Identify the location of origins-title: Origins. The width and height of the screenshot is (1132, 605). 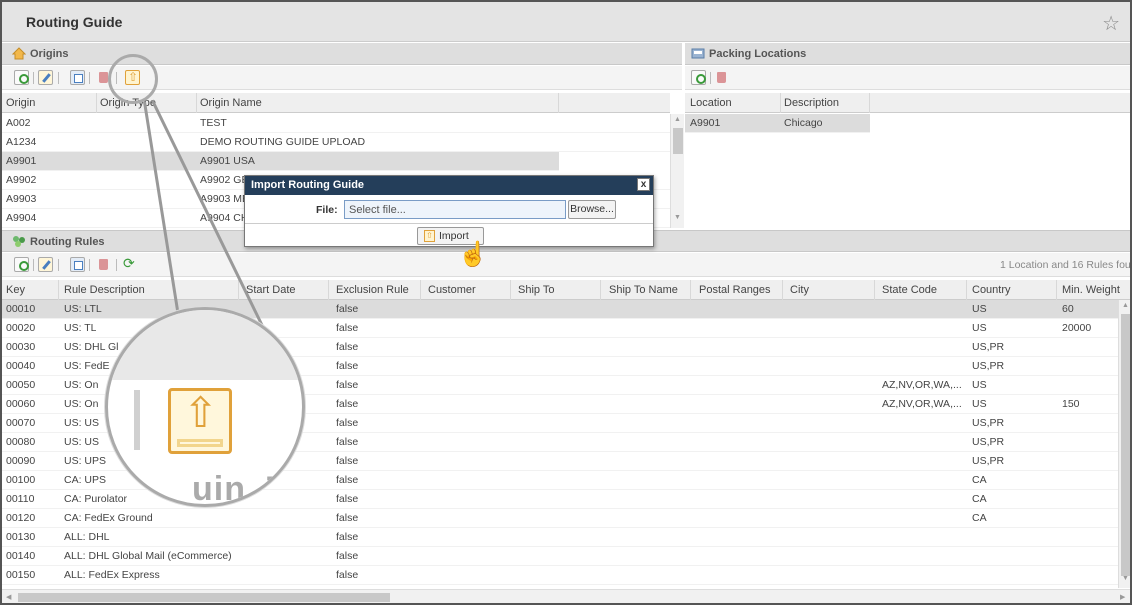
(49, 54).